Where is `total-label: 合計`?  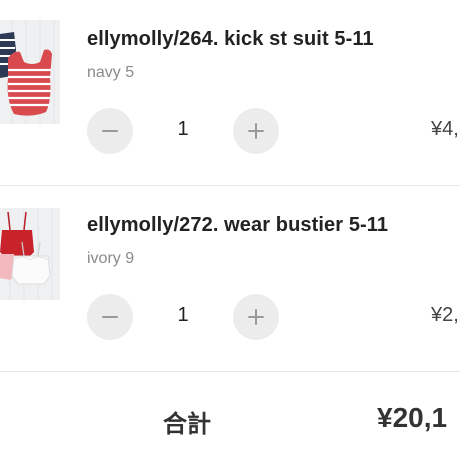
total-label: 合計 is located at coordinates (187, 424).